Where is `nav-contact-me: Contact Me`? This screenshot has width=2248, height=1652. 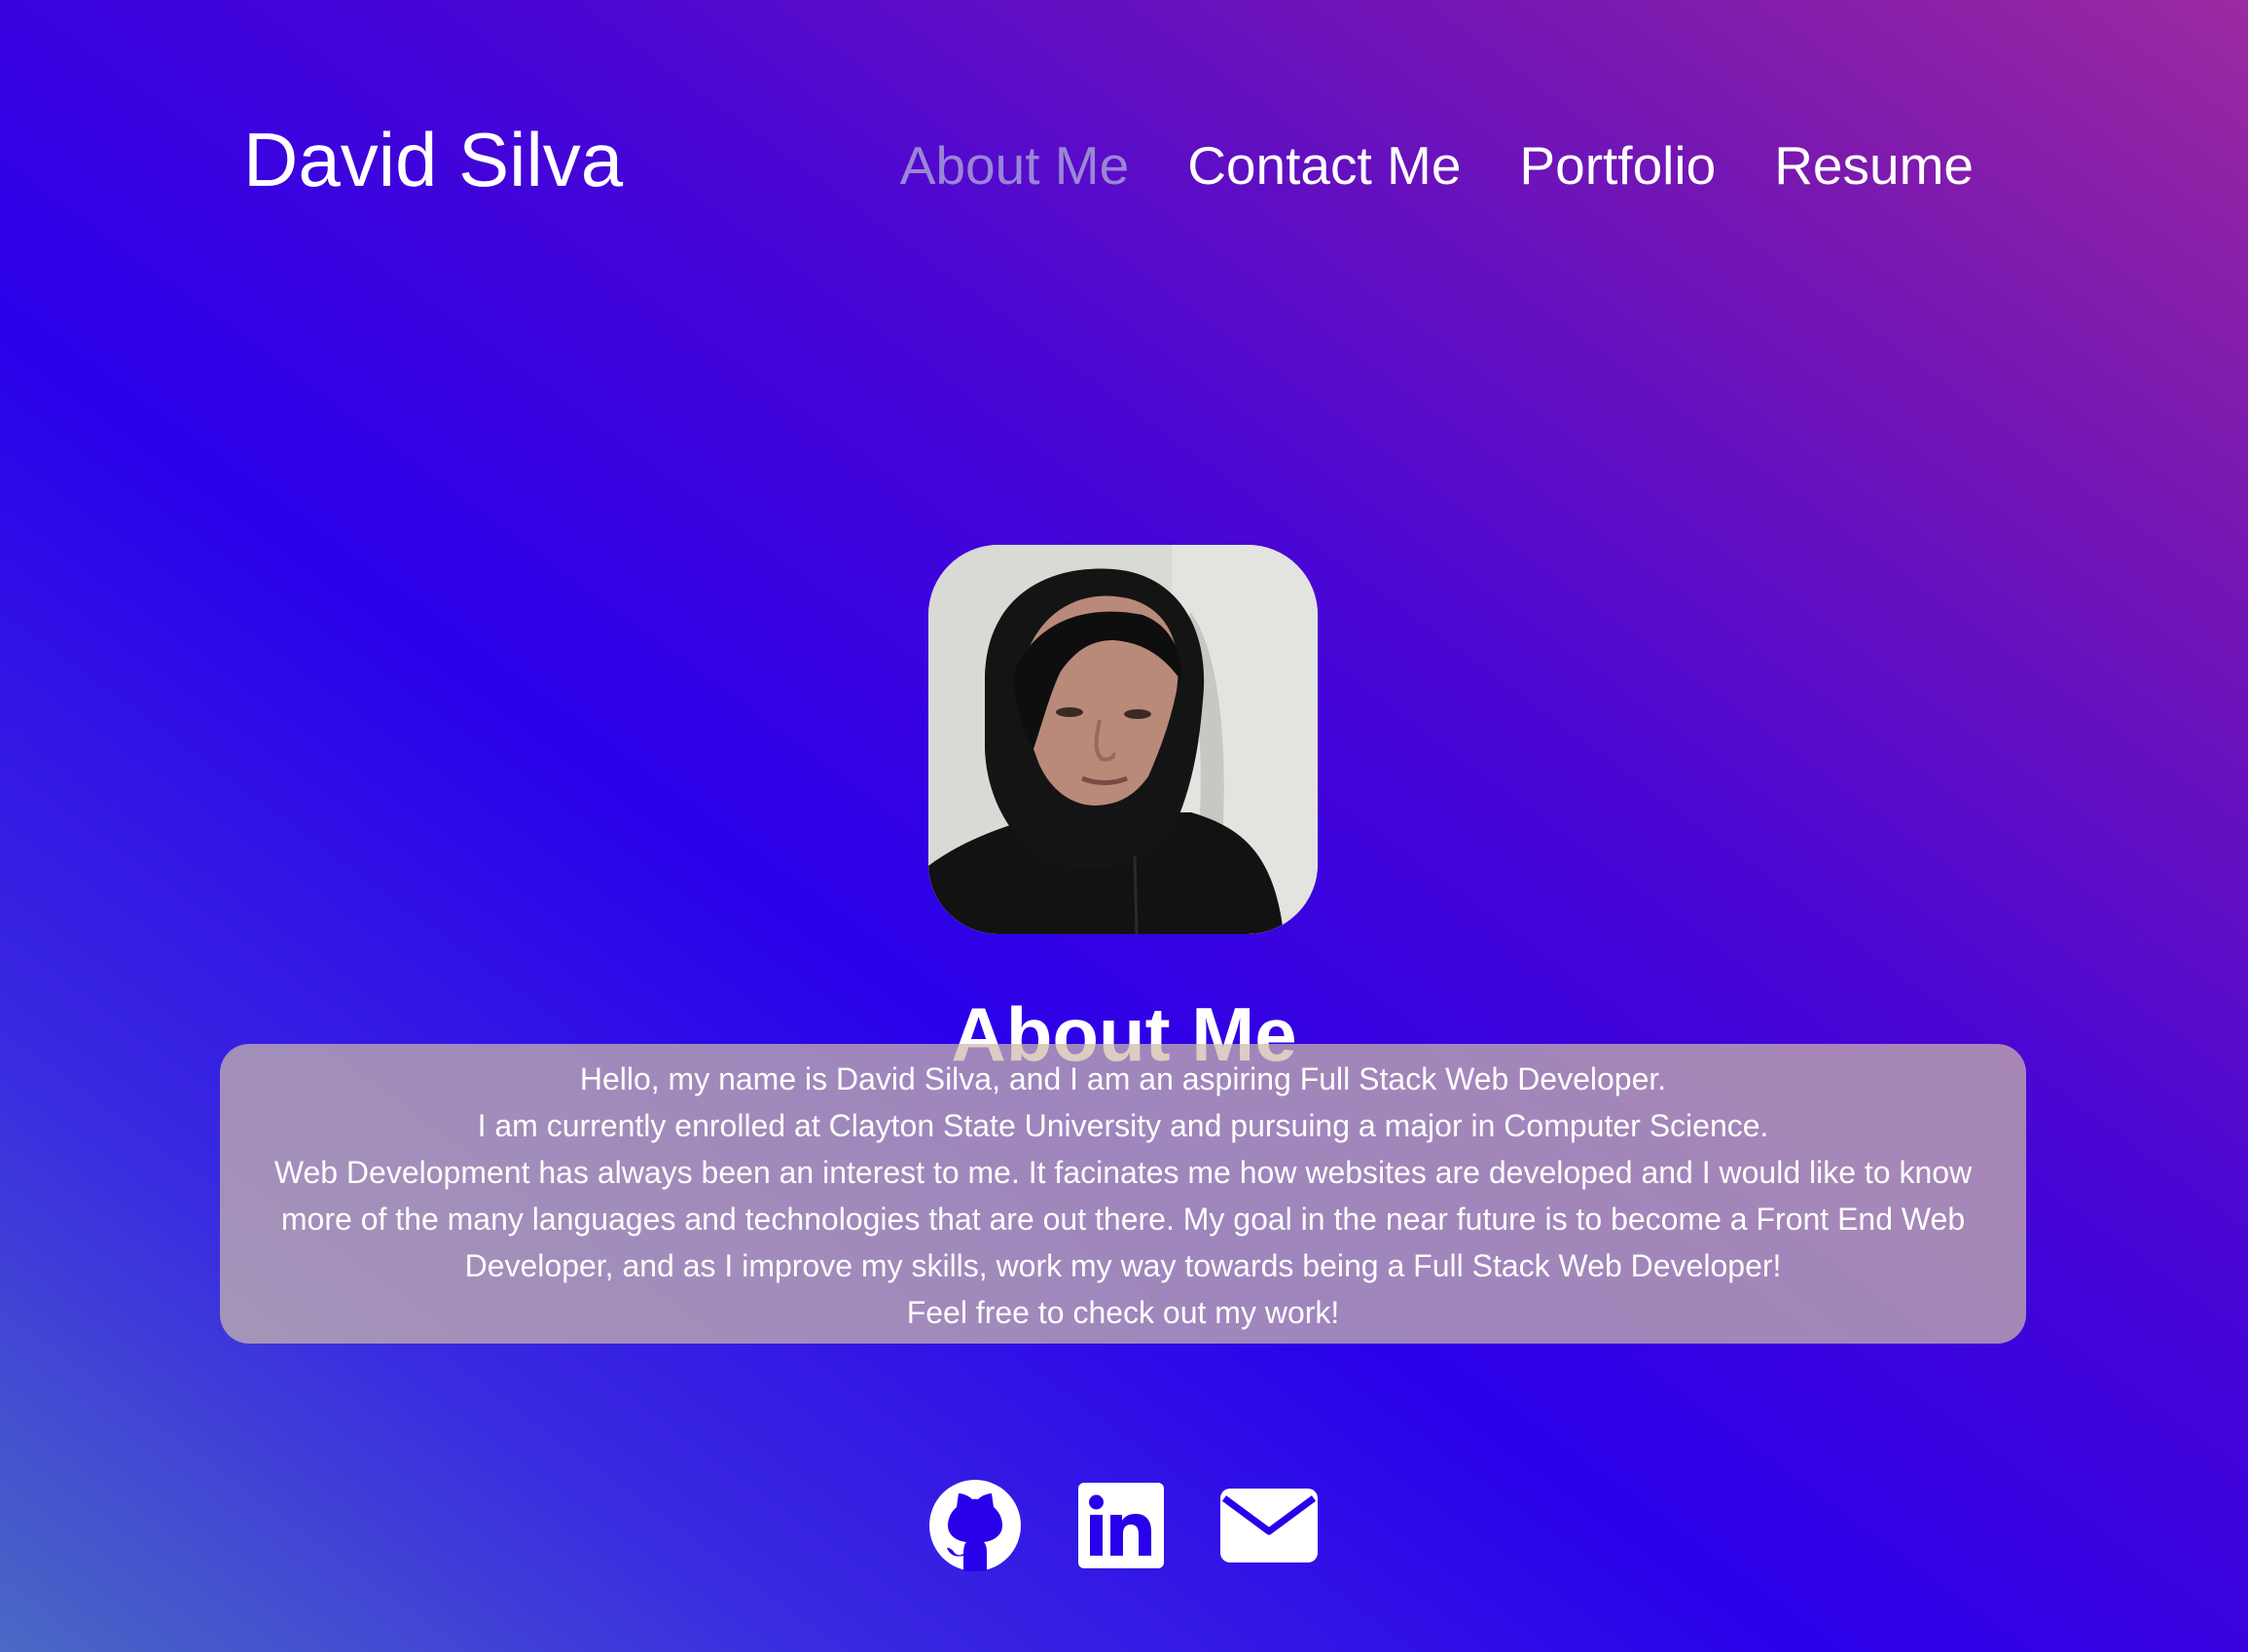 nav-contact-me: Contact Me is located at coordinates (1324, 165).